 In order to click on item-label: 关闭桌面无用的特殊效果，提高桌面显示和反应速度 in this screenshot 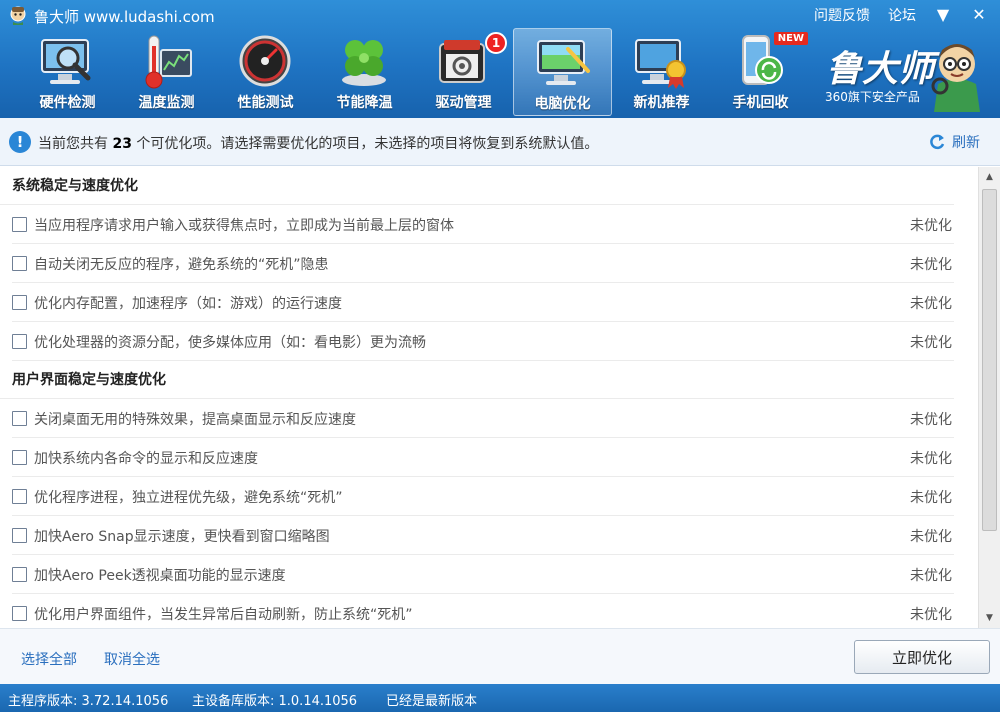, I will do `click(195, 420)`.